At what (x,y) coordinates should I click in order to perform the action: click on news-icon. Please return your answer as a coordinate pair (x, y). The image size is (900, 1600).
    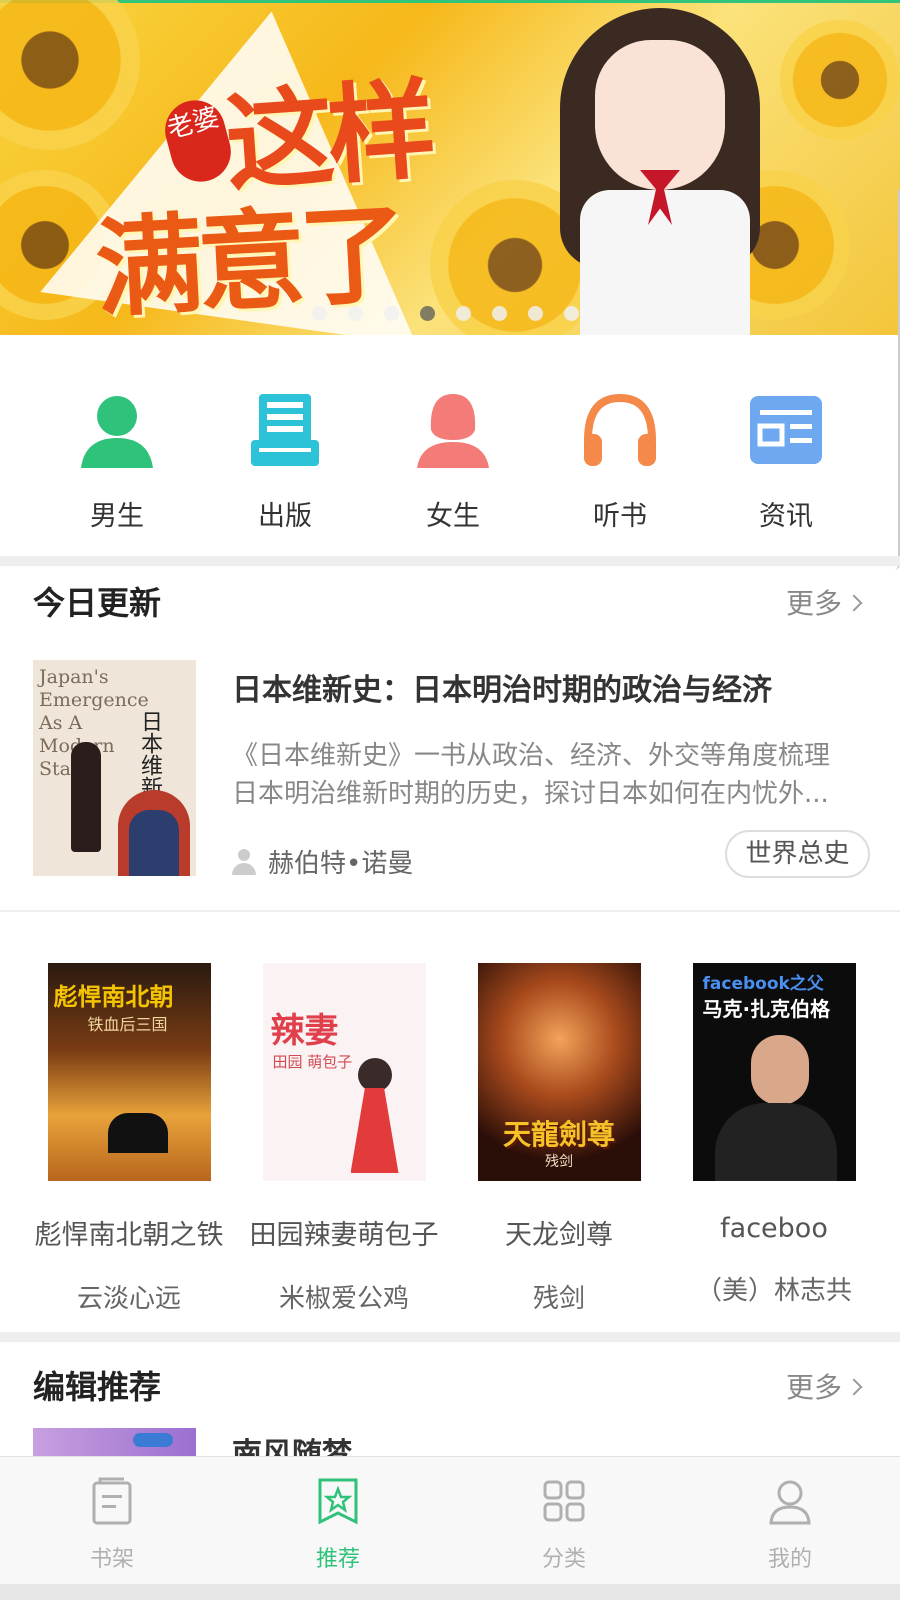
    Looking at the image, I should click on (786, 430).